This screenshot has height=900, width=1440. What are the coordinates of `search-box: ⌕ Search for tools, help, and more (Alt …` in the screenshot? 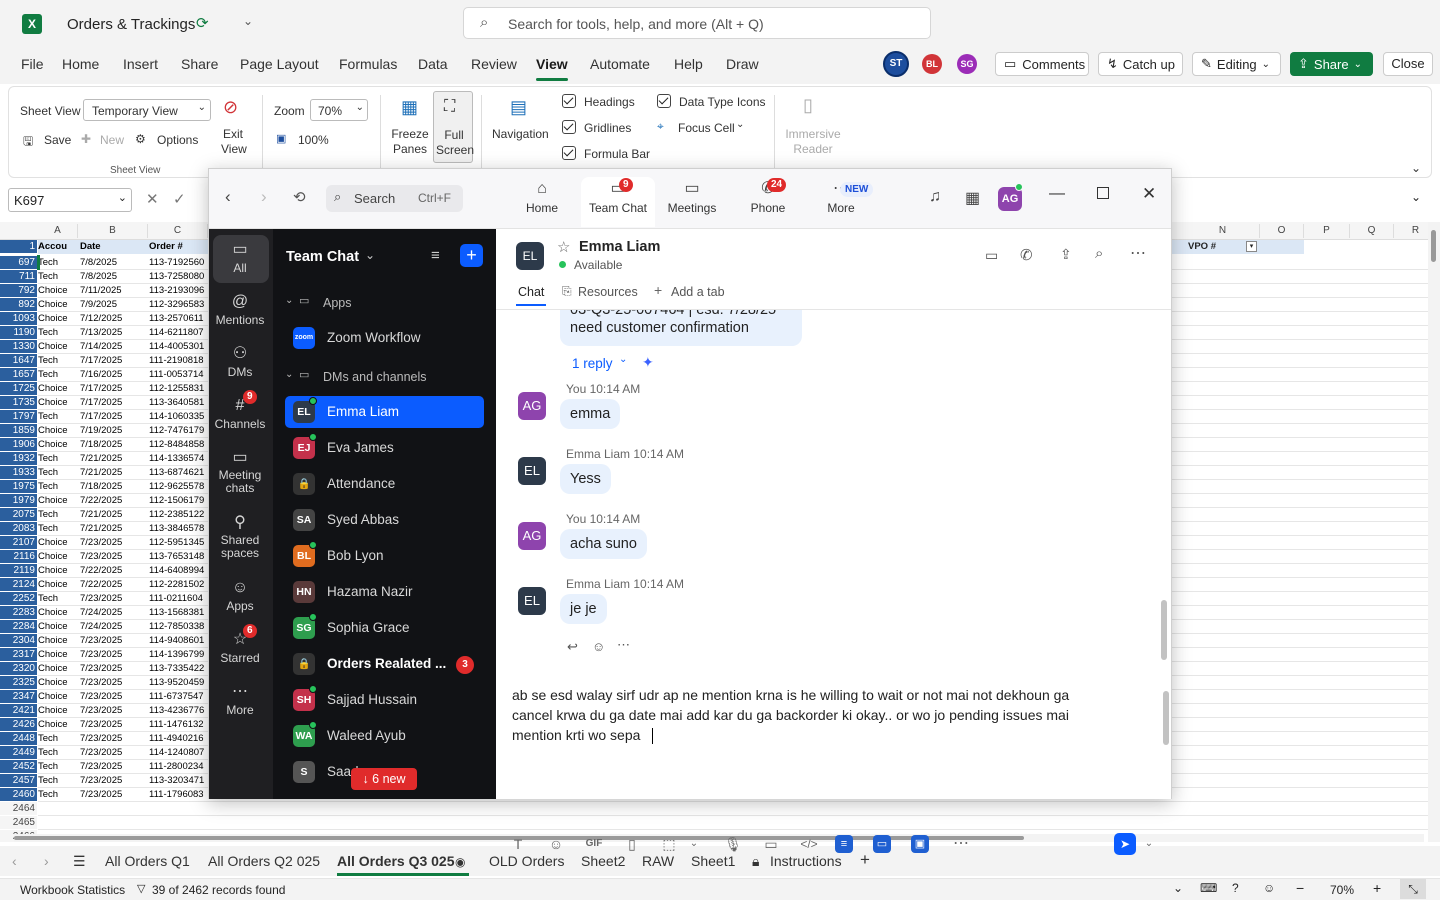 It's located at (697, 23).